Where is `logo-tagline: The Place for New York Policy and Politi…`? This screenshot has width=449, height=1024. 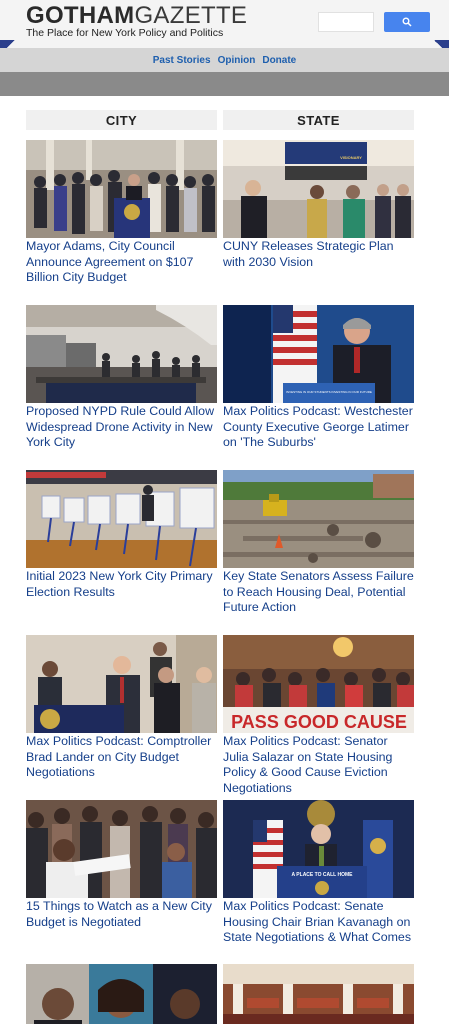
logo-tagline: The Place for New York Policy and Politi… is located at coordinates (125, 33).